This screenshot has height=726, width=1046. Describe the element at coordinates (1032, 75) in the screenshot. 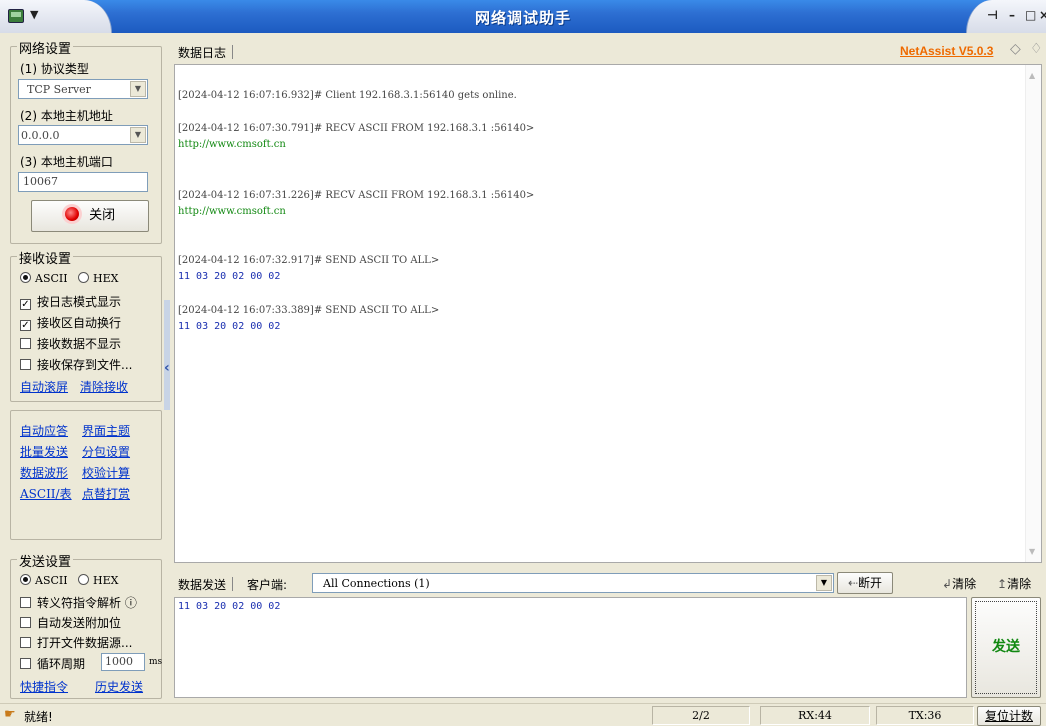

I see `scroll-up-icon: ▲` at that location.